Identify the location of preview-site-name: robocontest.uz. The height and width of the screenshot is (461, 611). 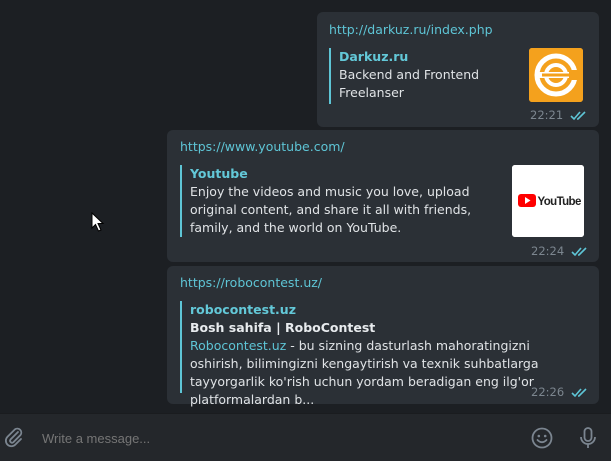
(243, 309).